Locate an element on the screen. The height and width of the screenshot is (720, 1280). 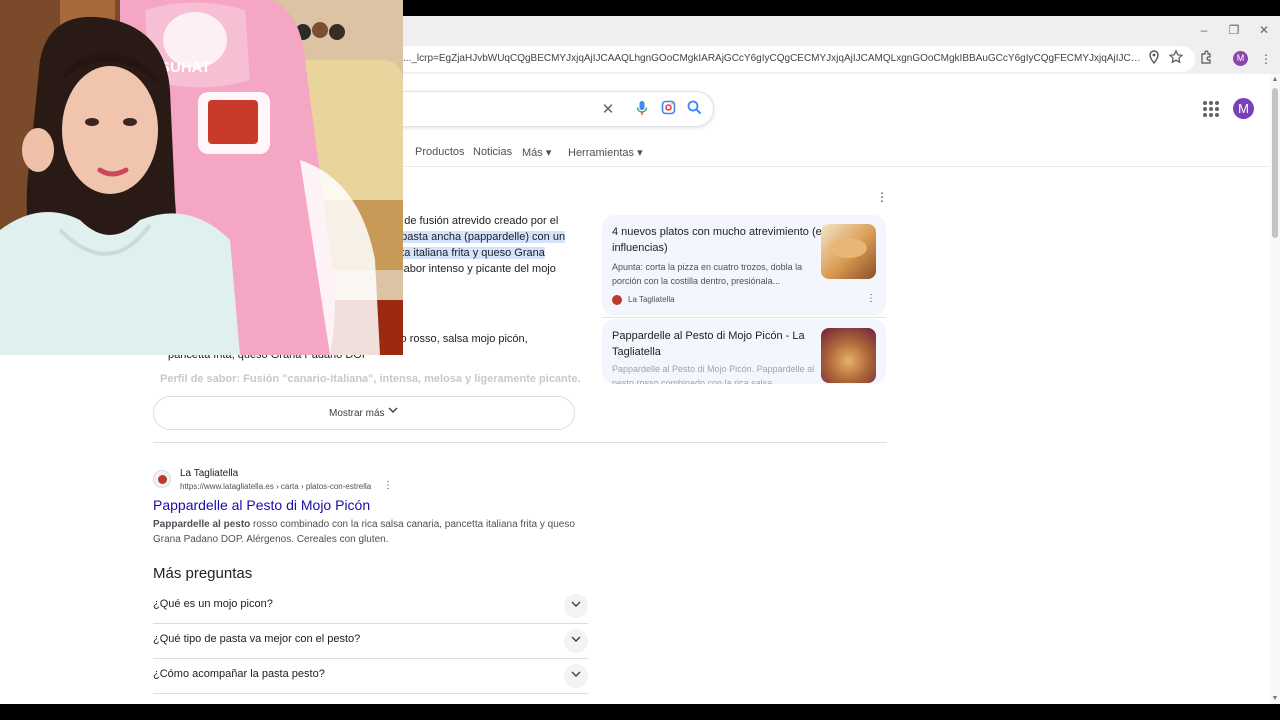
minimize-button: – is located at coordinates (1204, 30).